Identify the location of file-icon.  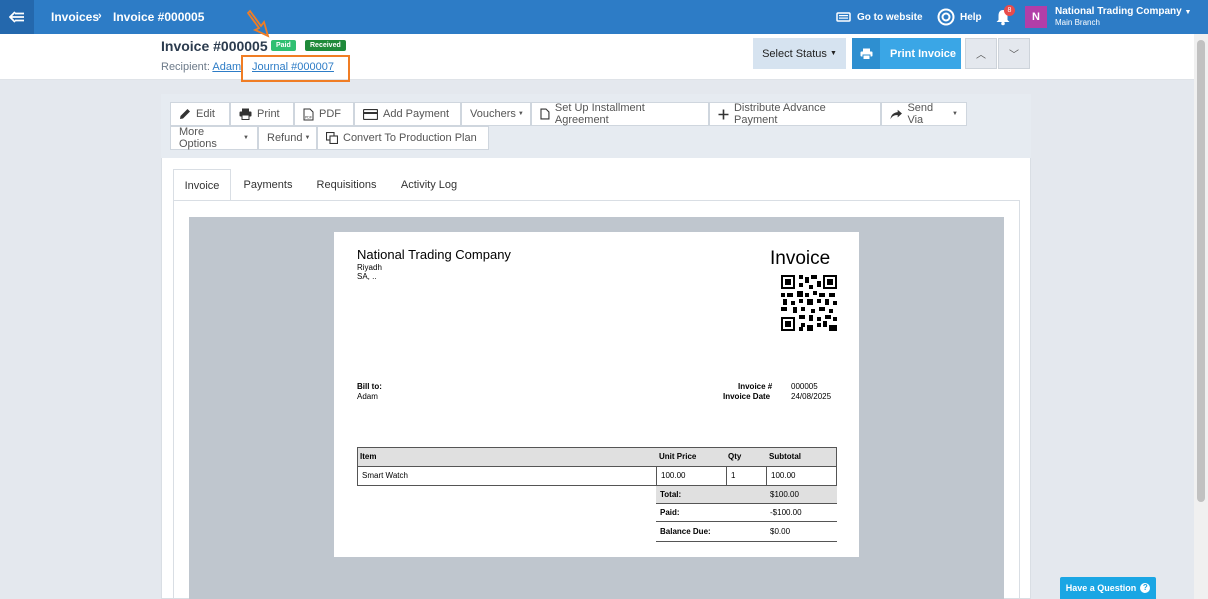
(545, 114).